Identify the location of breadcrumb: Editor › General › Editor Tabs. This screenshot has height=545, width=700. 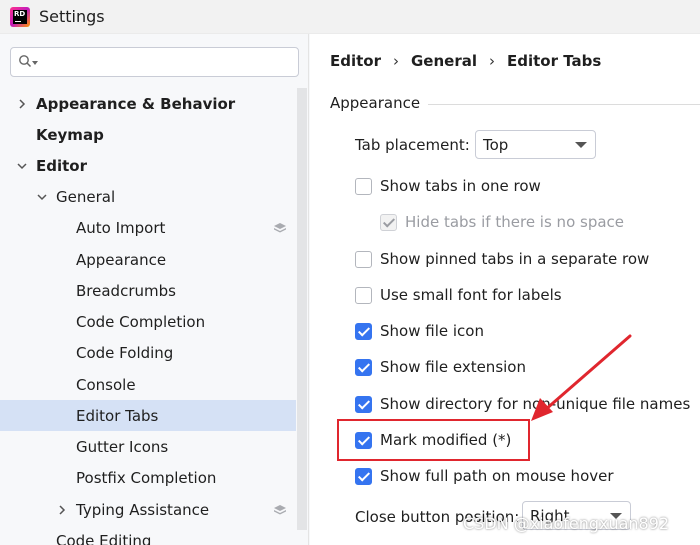
(465, 61).